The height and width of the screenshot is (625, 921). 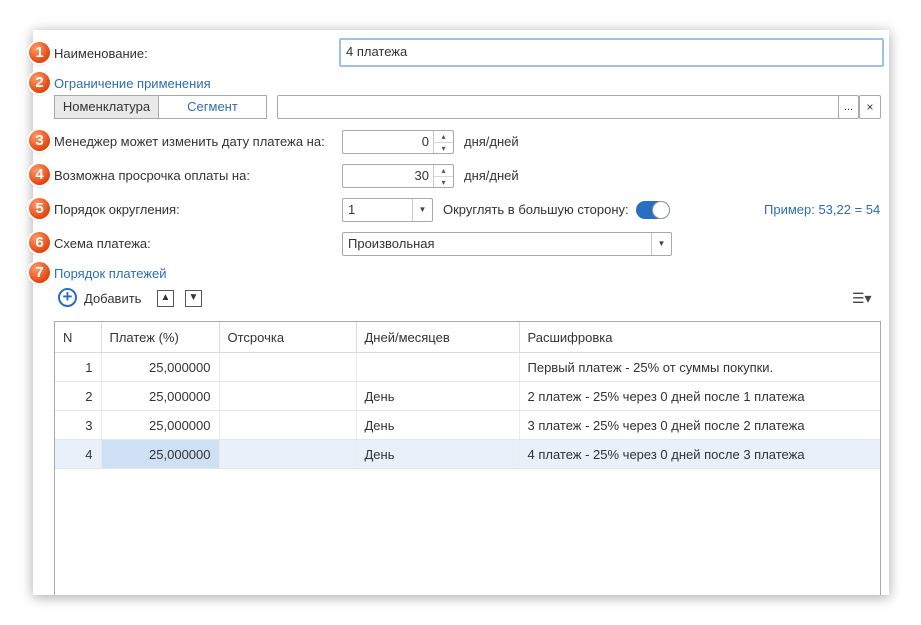 I want to click on manager-days-input: 0 ▴ ▾, so click(x=398, y=142).